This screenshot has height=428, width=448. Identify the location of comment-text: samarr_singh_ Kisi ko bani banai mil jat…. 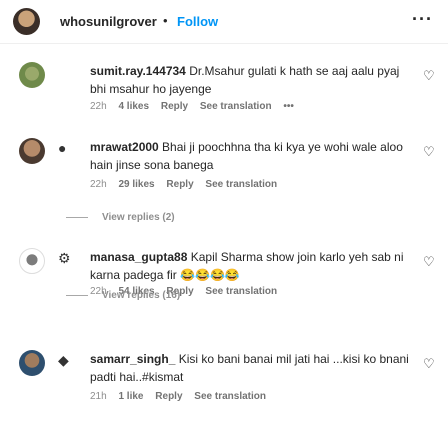
(250, 368).